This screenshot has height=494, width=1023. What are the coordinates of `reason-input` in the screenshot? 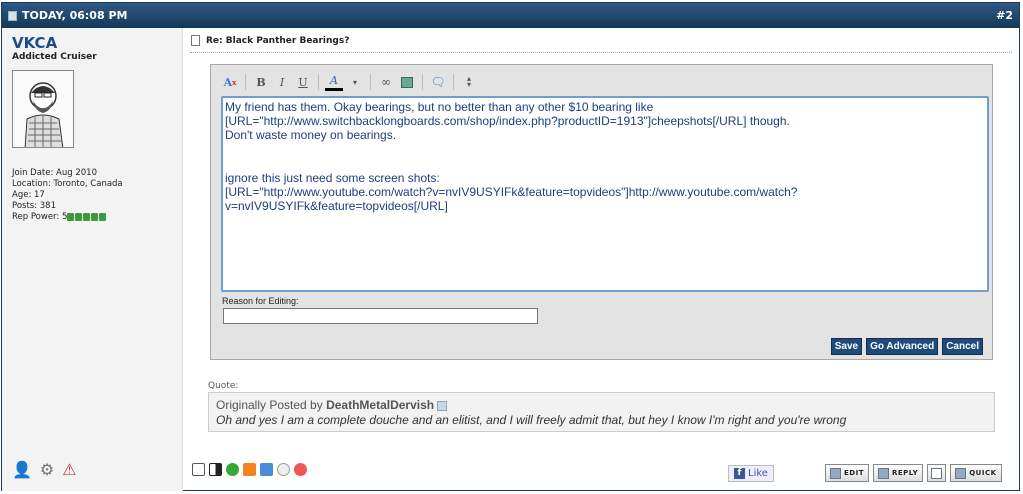 It's located at (380, 316).